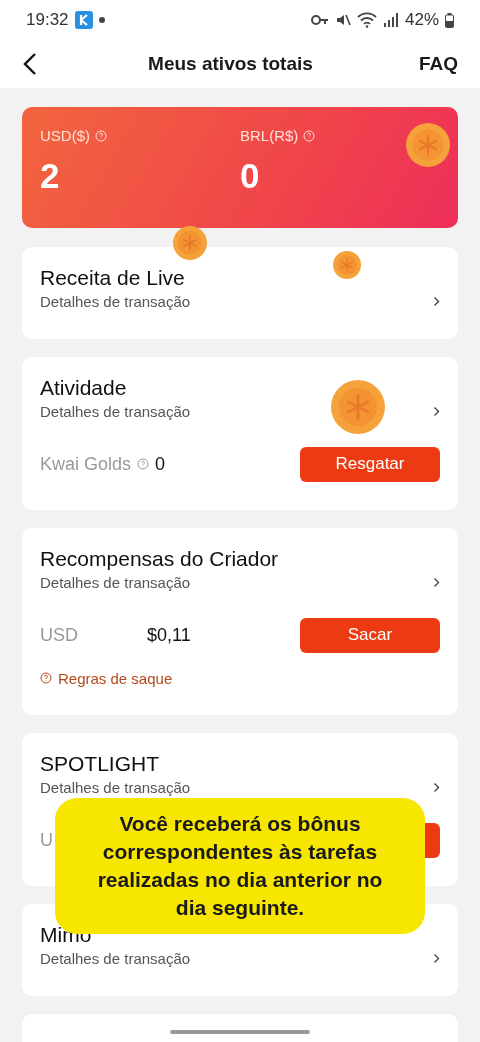  I want to click on currency-label: U, so click(47, 840).